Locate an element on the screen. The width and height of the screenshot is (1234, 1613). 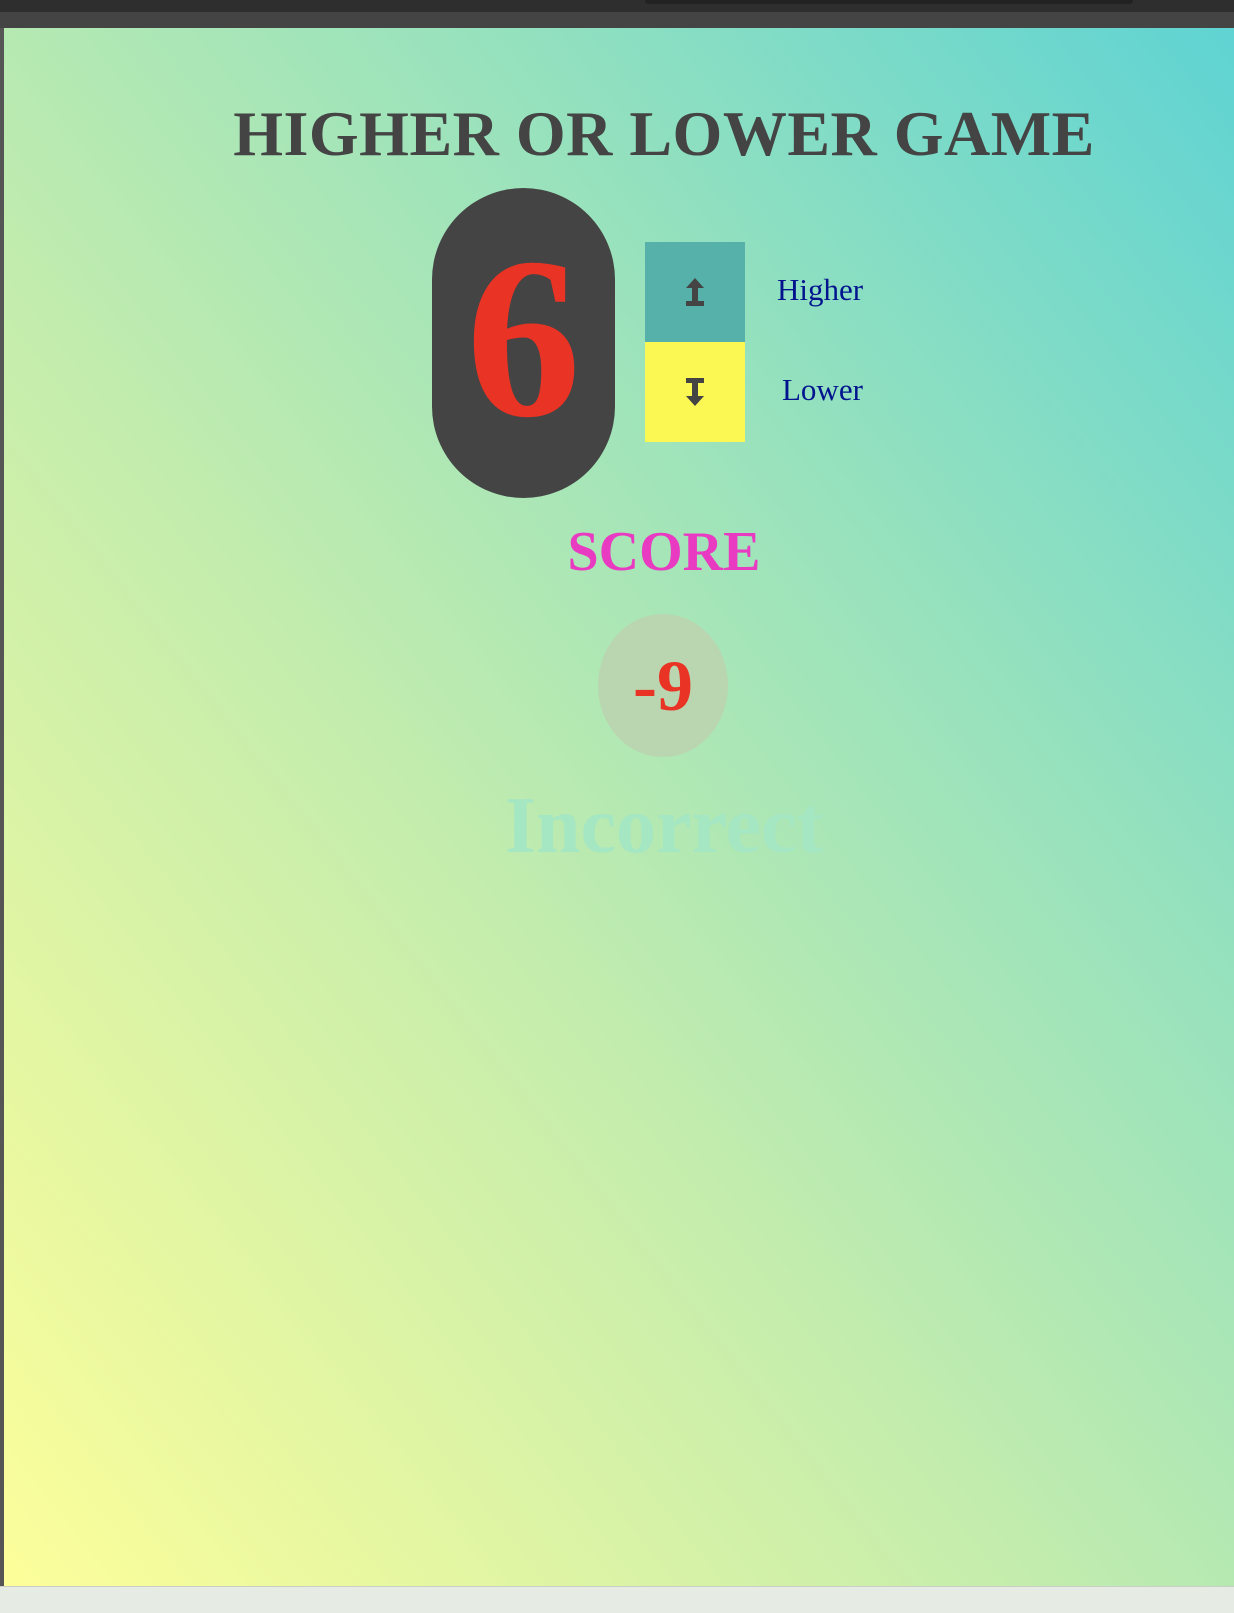
current-number-display: 6 is located at coordinates (523, 343).